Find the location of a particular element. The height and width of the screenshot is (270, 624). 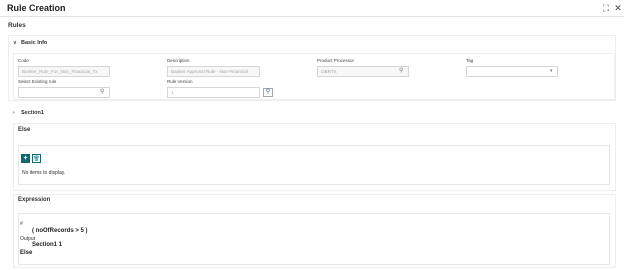

code-label: Code is located at coordinates (23, 60).